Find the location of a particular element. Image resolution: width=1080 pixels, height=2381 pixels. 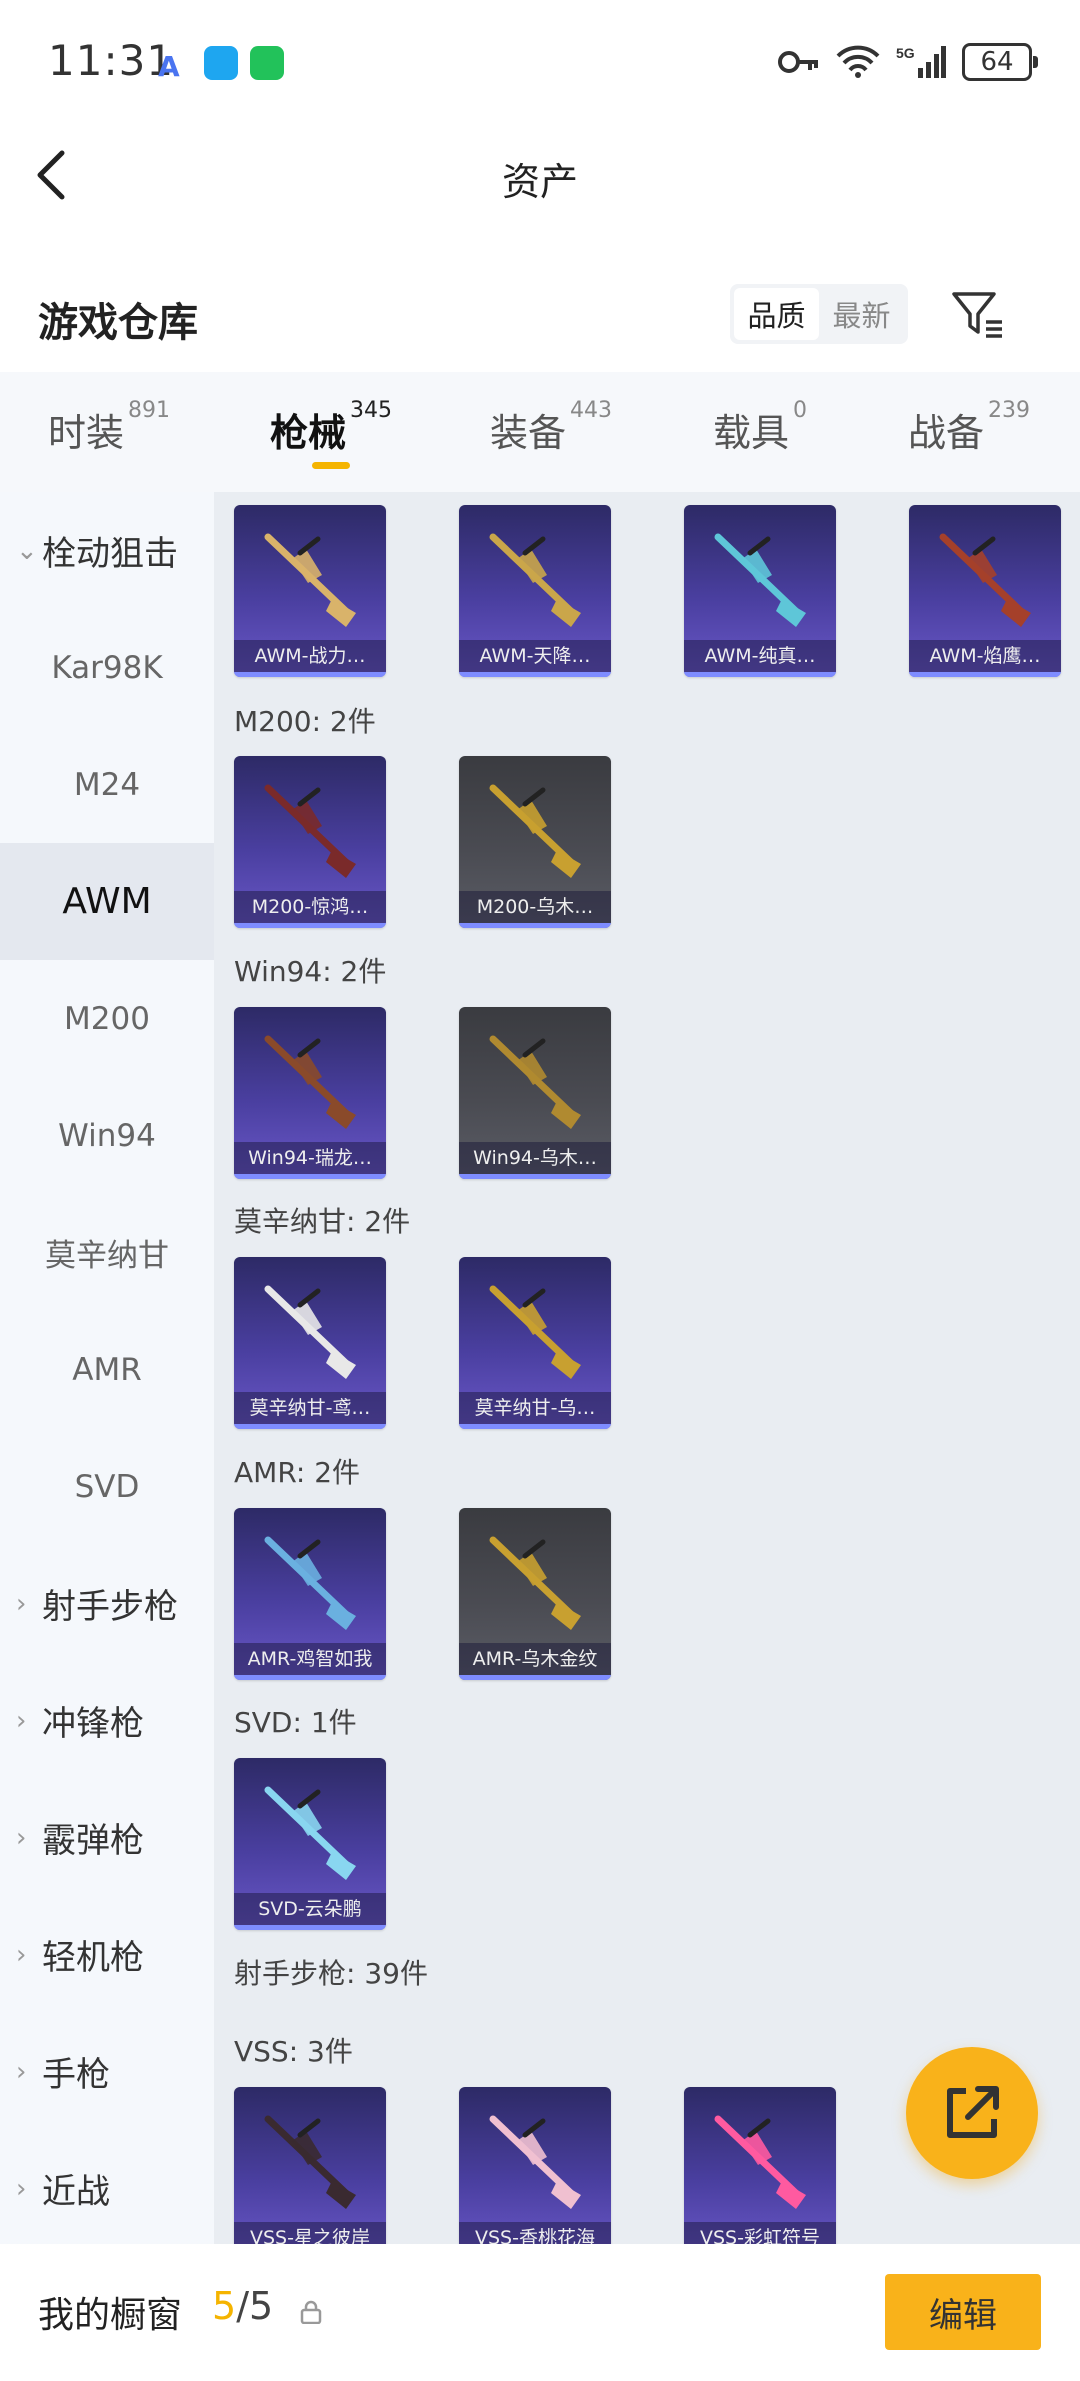

active-tab-indicator is located at coordinates (331, 465).